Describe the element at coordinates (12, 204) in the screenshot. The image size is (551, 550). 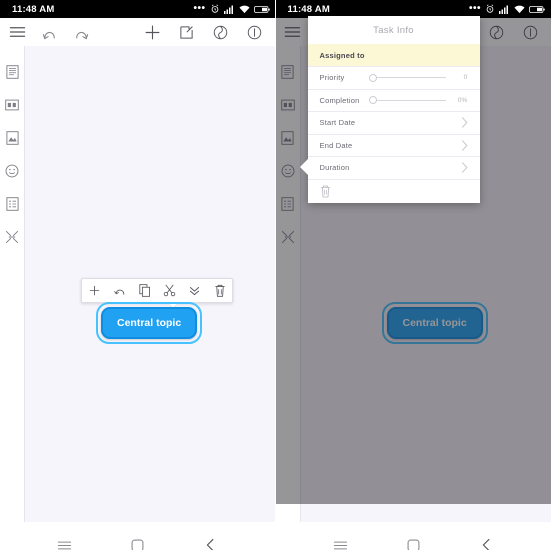
I see `sidebar-item-task` at that location.